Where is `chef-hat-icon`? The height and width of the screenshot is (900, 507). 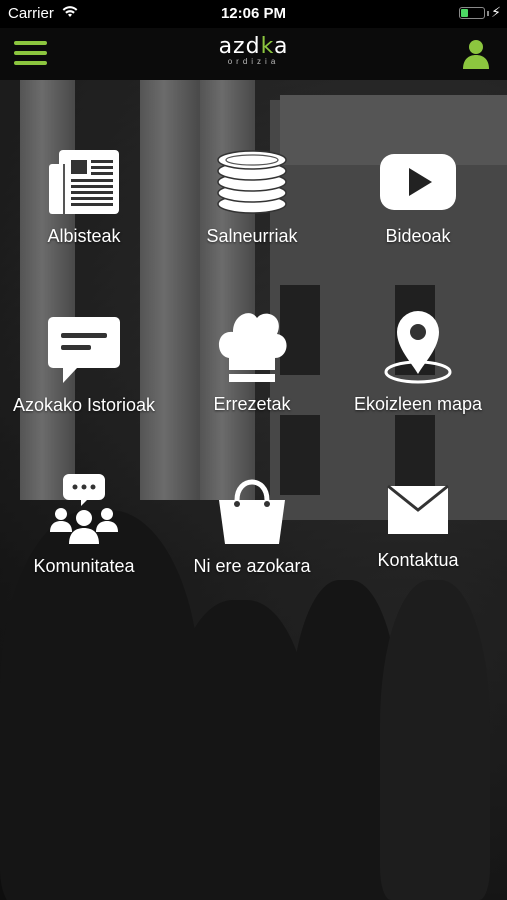 chef-hat-icon is located at coordinates (252, 347).